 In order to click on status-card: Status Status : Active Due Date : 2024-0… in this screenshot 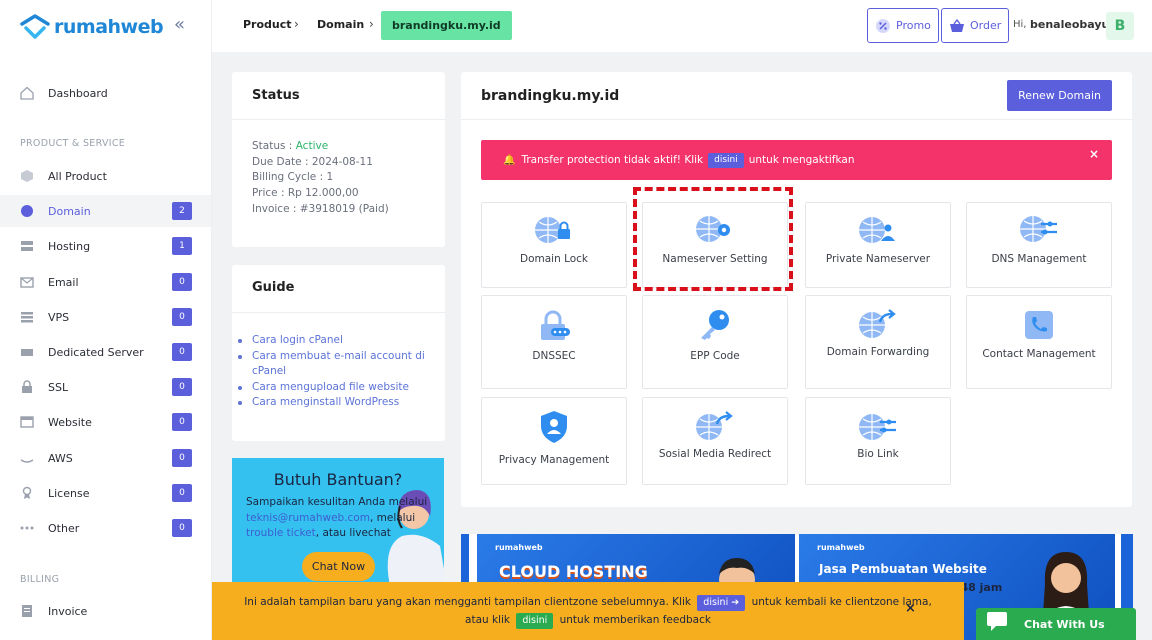, I will do `click(338, 159)`.